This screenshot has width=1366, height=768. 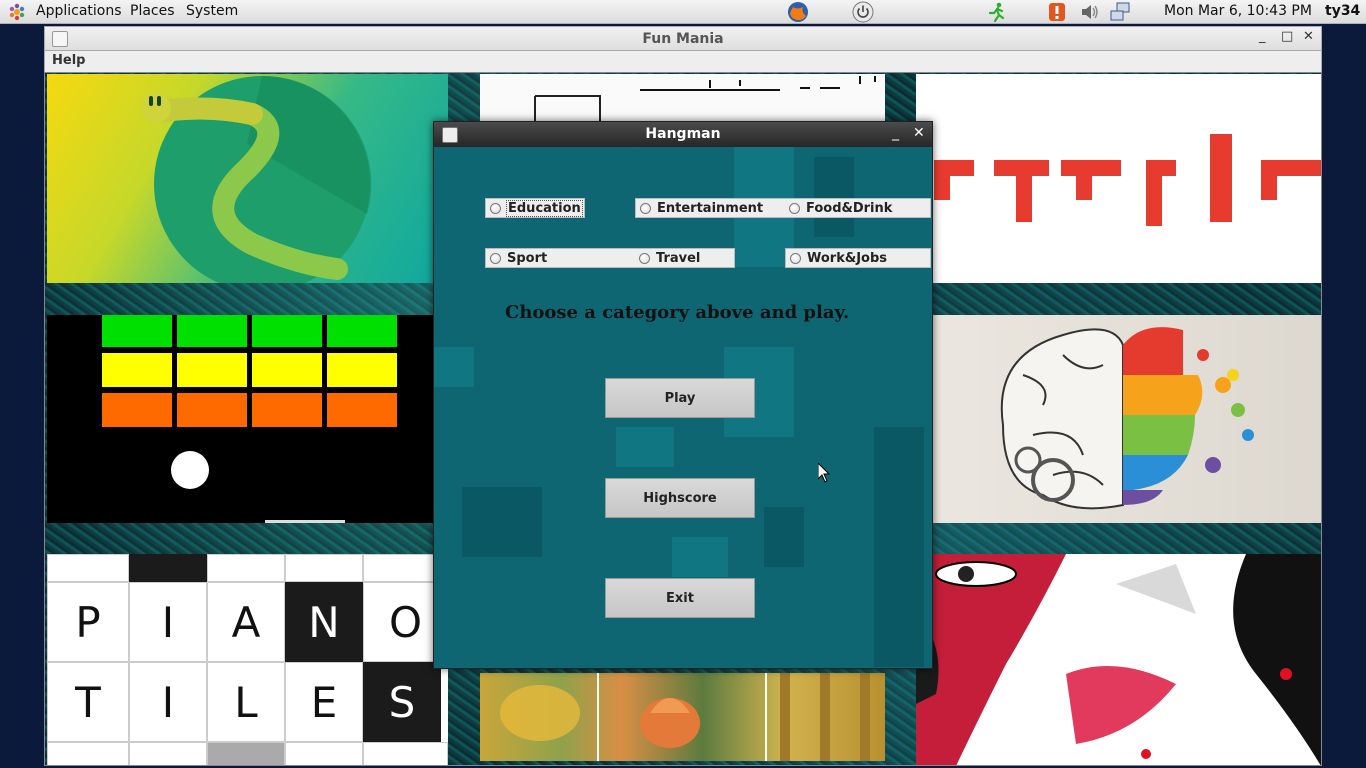 I want to click on play-button: Play, so click(x=680, y=398).